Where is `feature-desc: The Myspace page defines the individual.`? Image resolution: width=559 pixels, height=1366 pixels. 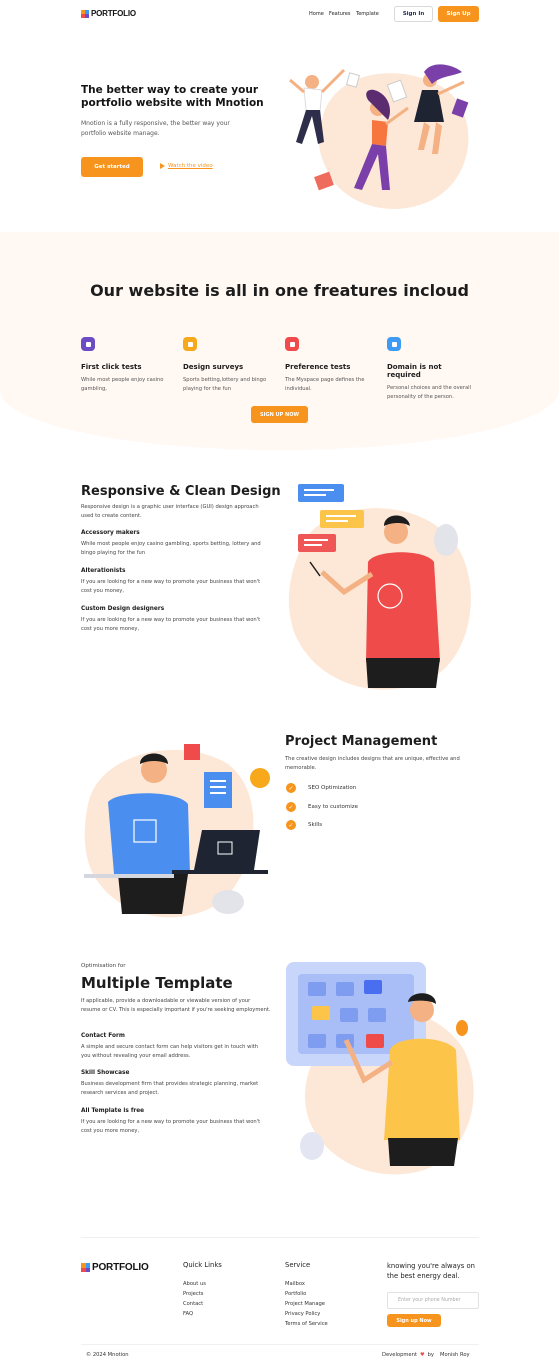 feature-desc: The Myspace page defines the individual. is located at coordinates (325, 384).